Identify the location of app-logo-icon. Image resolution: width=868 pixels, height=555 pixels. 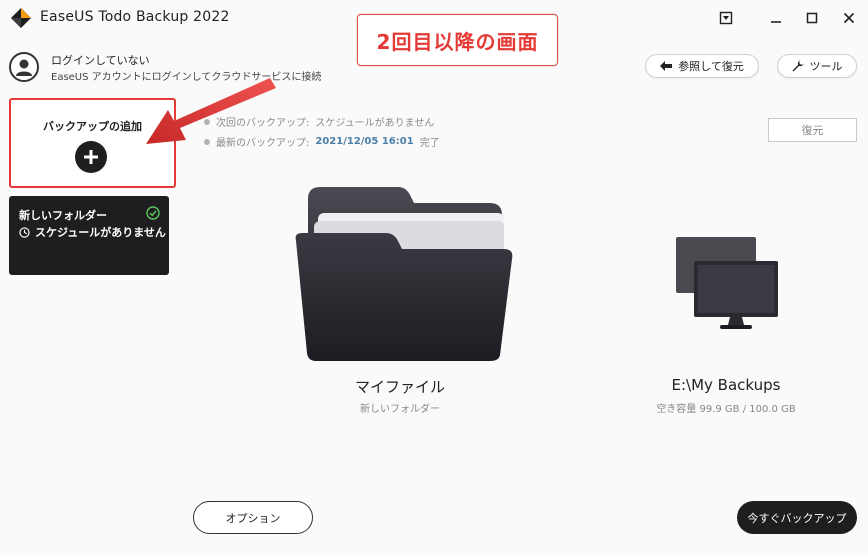
(21, 18).